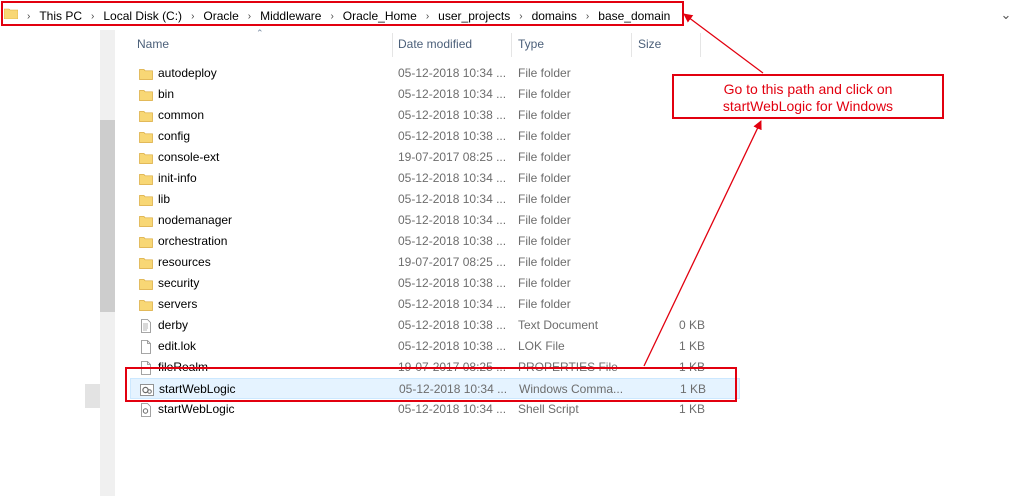  I want to click on annotation-arrows, so click(703, 190).